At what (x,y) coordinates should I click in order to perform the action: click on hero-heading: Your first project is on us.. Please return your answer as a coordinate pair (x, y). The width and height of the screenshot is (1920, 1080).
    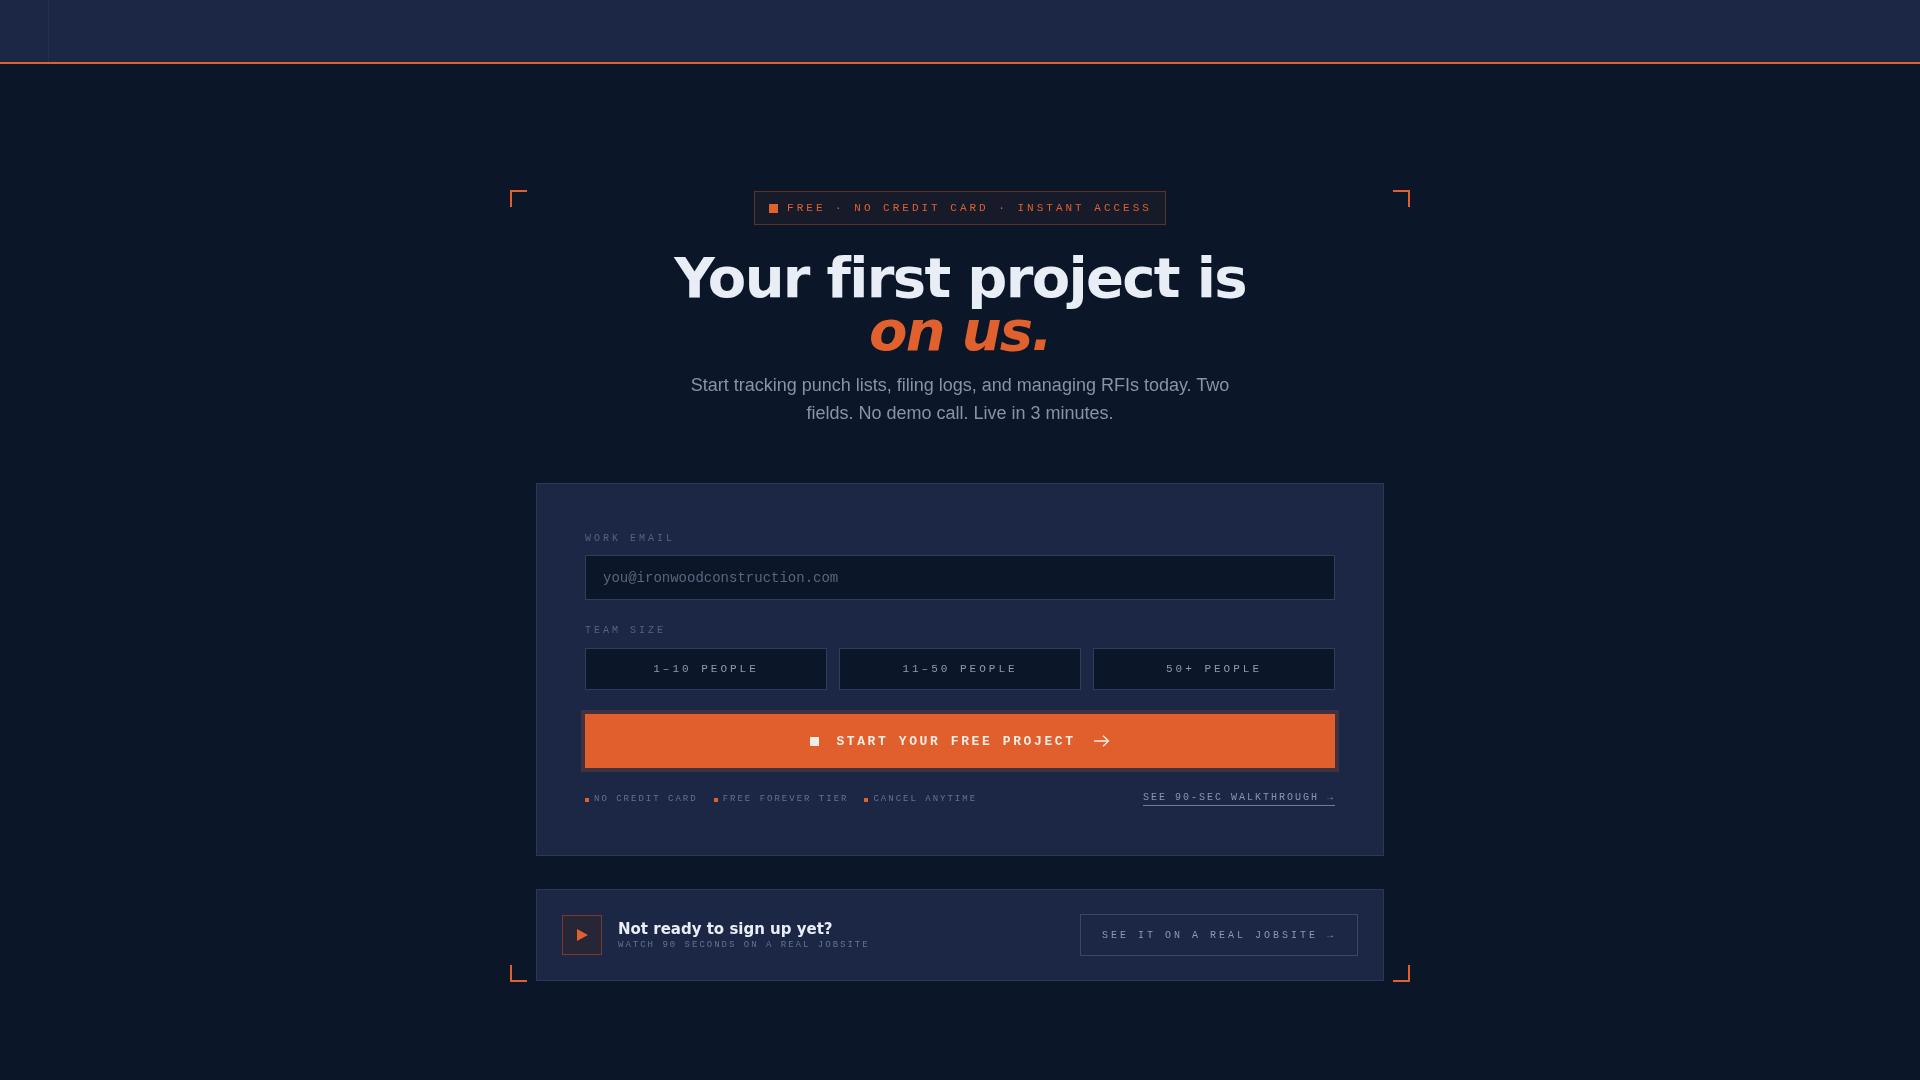
    Looking at the image, I should click on (960, 304).